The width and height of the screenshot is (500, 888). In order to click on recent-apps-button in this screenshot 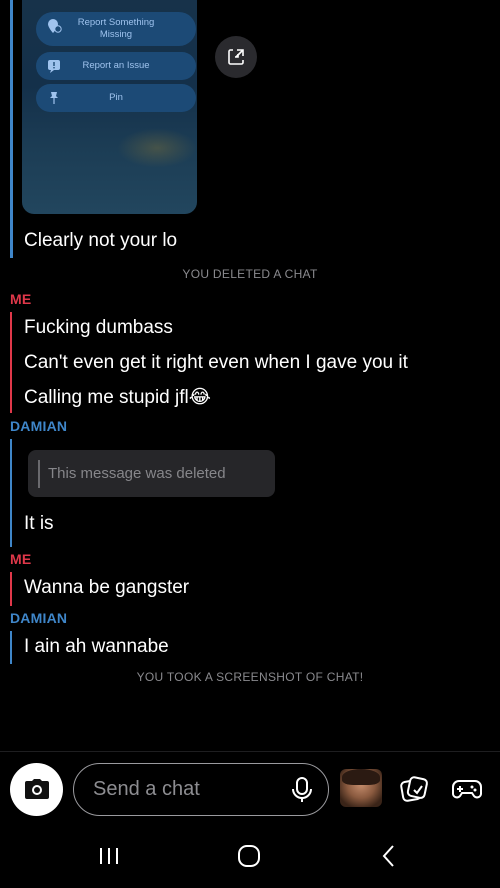, I will do `click(109, 856)`.